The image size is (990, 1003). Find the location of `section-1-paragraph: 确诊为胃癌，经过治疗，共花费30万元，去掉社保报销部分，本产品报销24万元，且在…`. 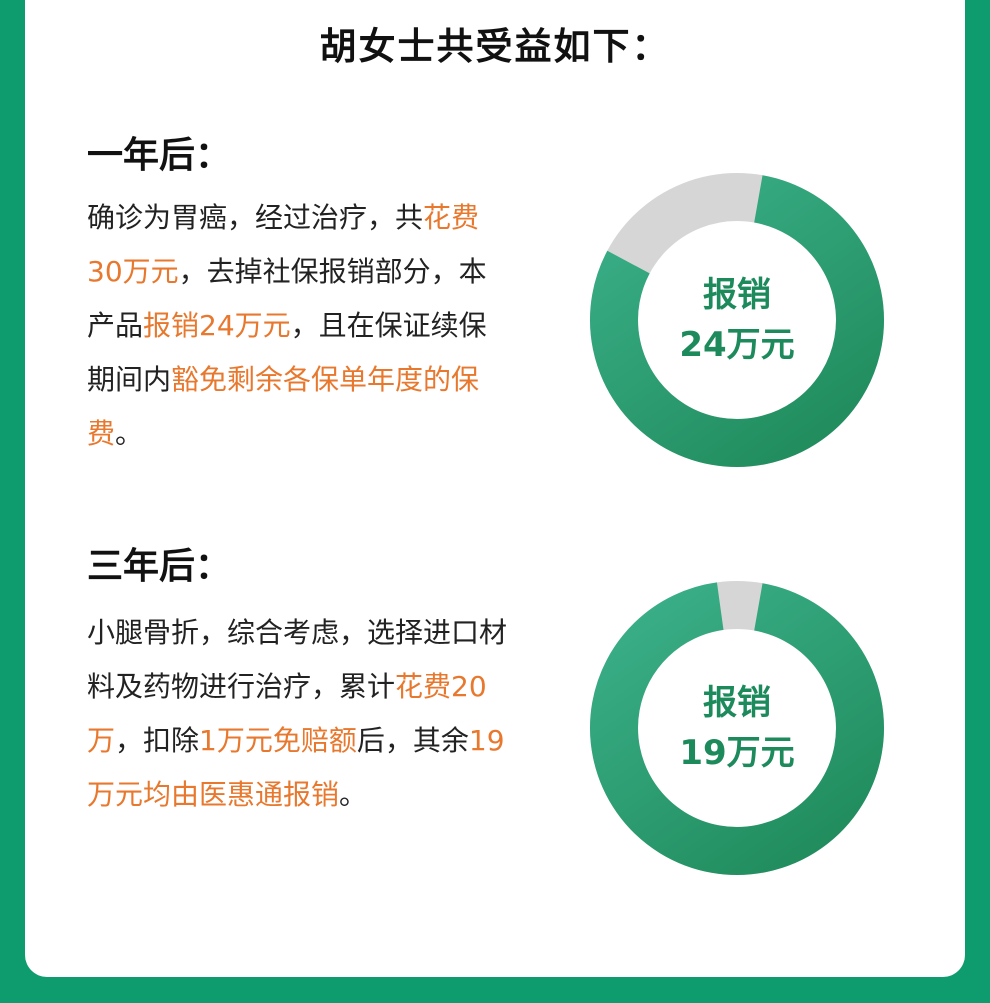

section-1-paragraph: 确诊为胃癌，经过治疗，共花费30万元，去掉社保报销部分，本产品报销24万元，且在… is located at coordinates (297, 326).